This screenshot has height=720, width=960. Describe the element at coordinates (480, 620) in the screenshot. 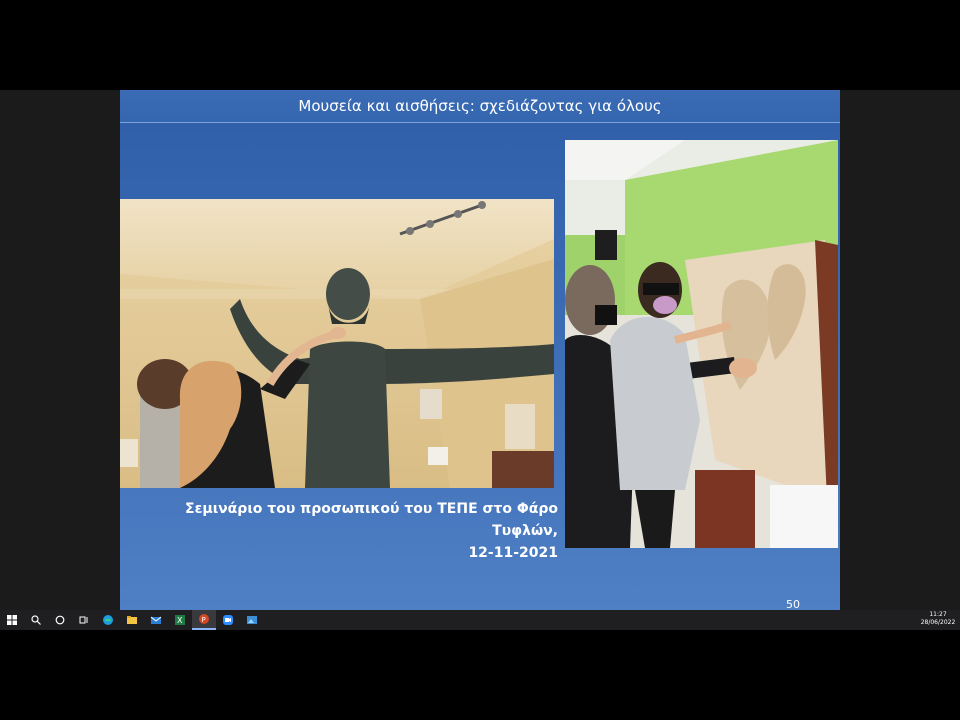

I see `taskbar: X P 11:27 28/06/2022` at that location.